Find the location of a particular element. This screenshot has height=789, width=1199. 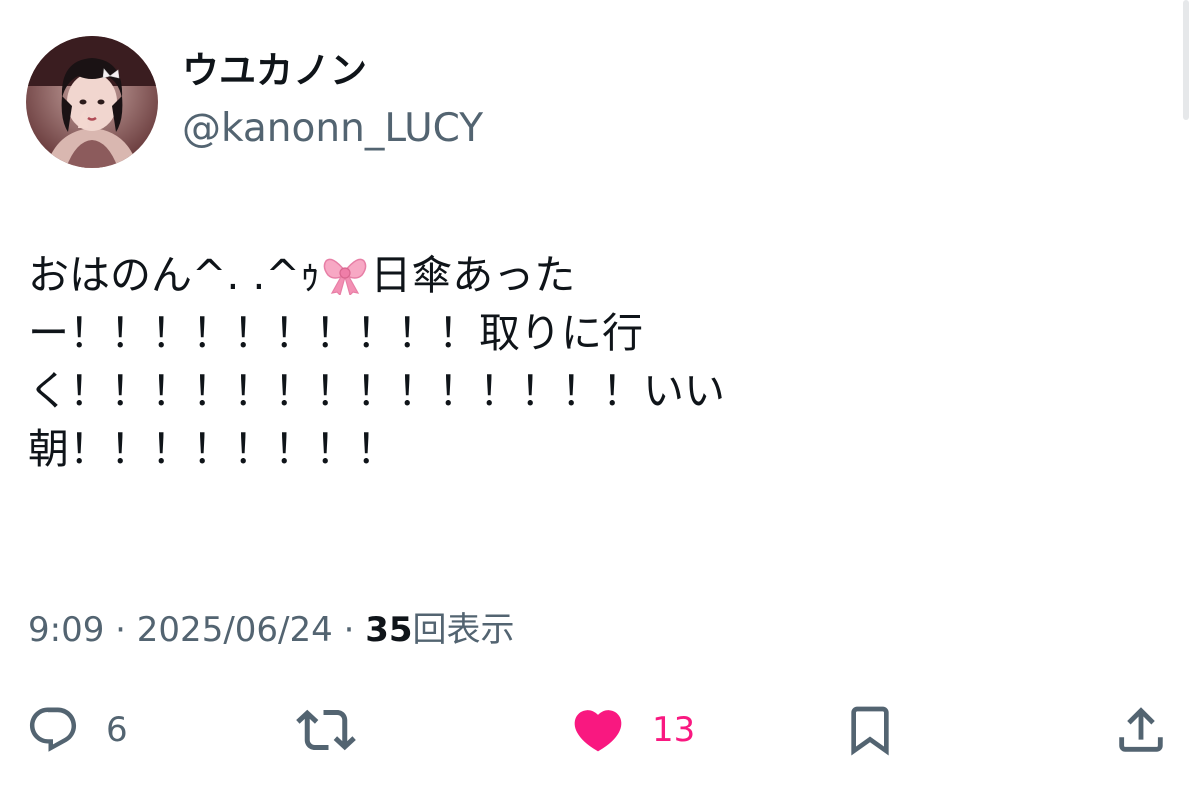

reply-icon is located at coordinates (53, 729).